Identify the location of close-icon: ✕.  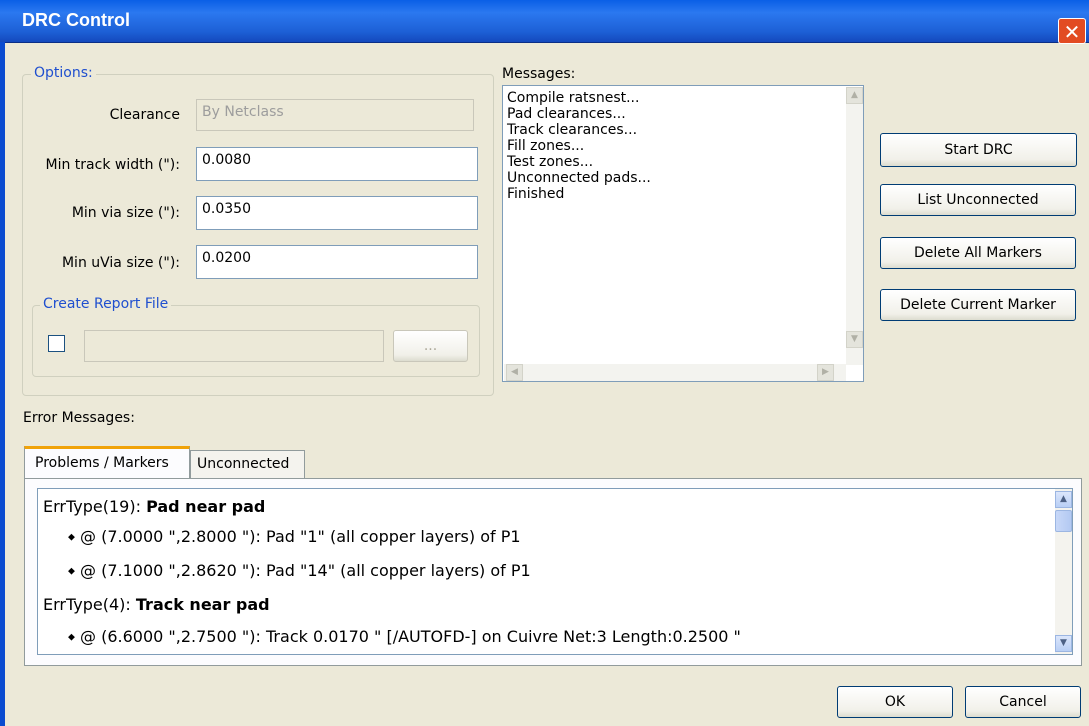
(1072, 32).